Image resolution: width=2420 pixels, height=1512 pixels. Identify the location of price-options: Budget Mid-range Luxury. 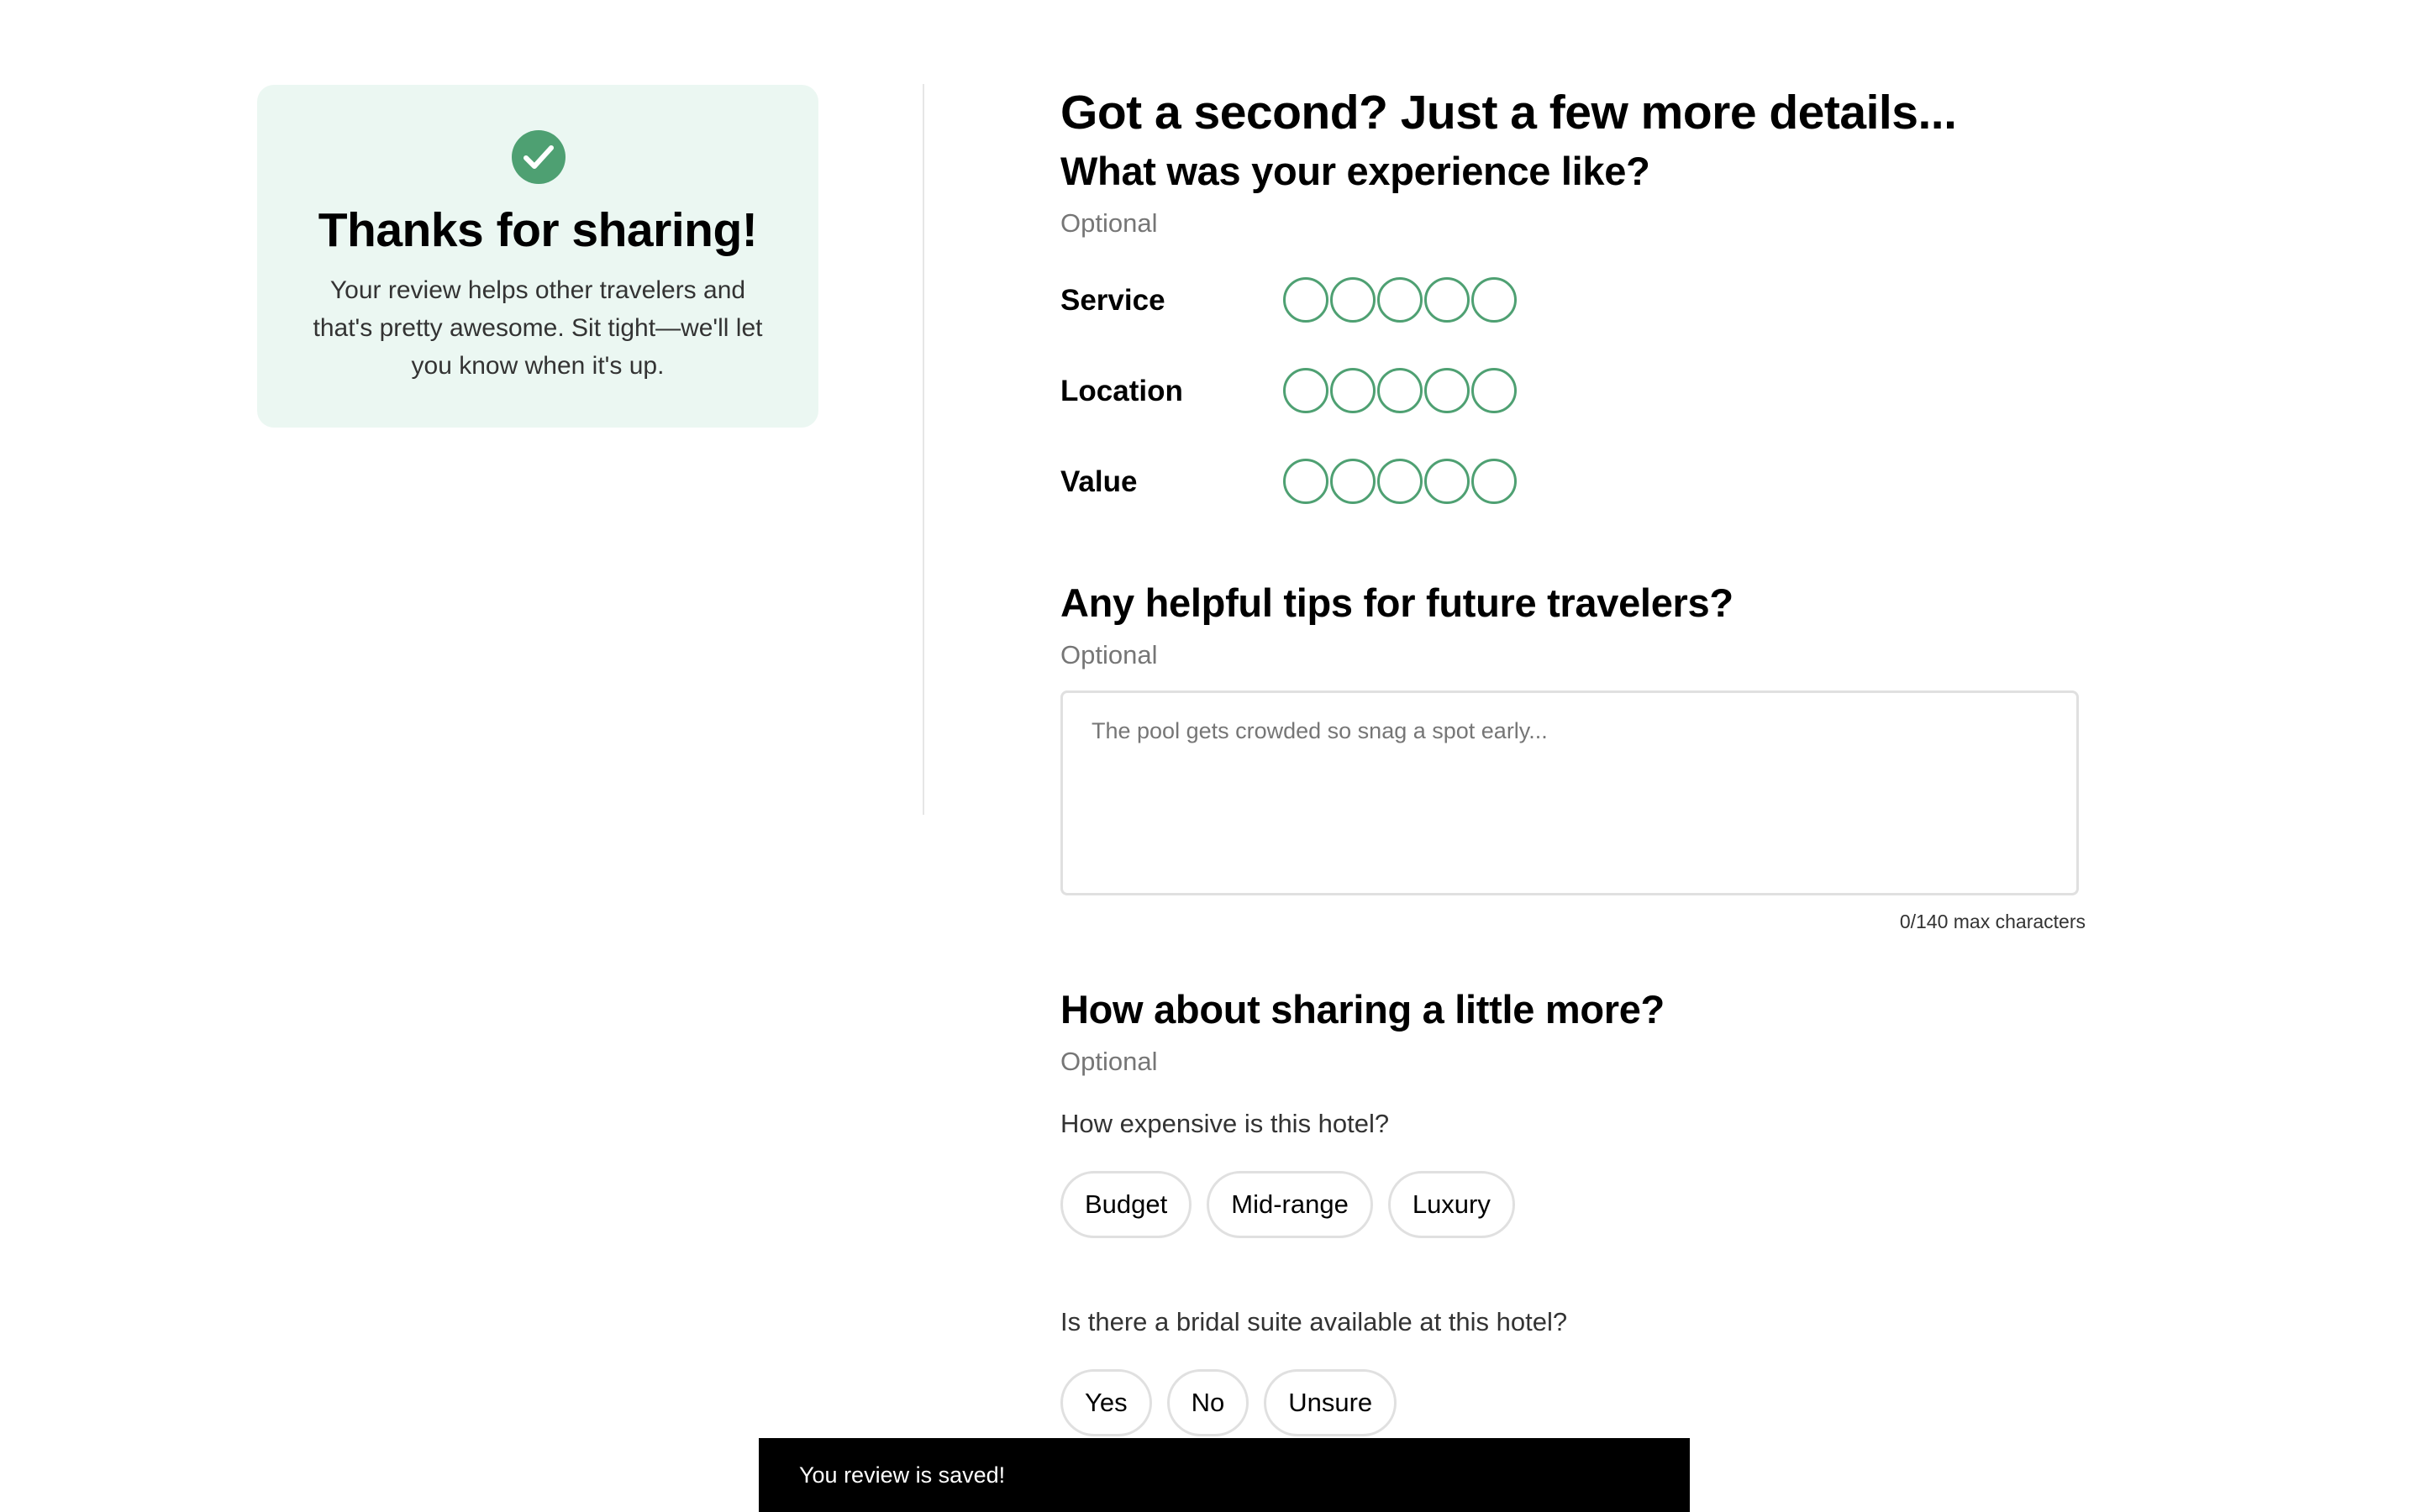
(1287, 1204).